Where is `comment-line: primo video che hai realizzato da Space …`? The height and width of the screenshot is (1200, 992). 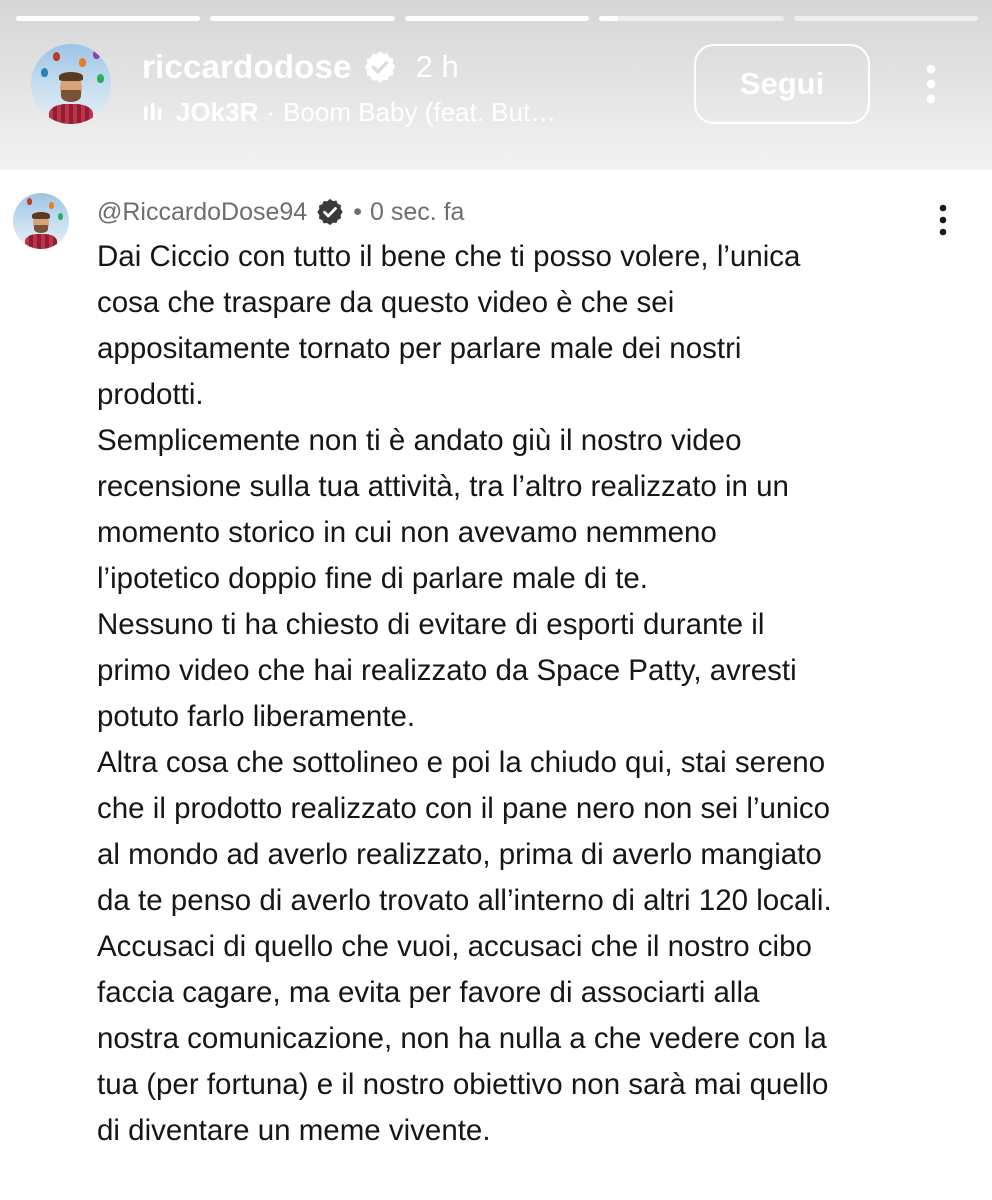
comment-line: primo video che hai realizzato da Space … is located at coordinates (447, 670).